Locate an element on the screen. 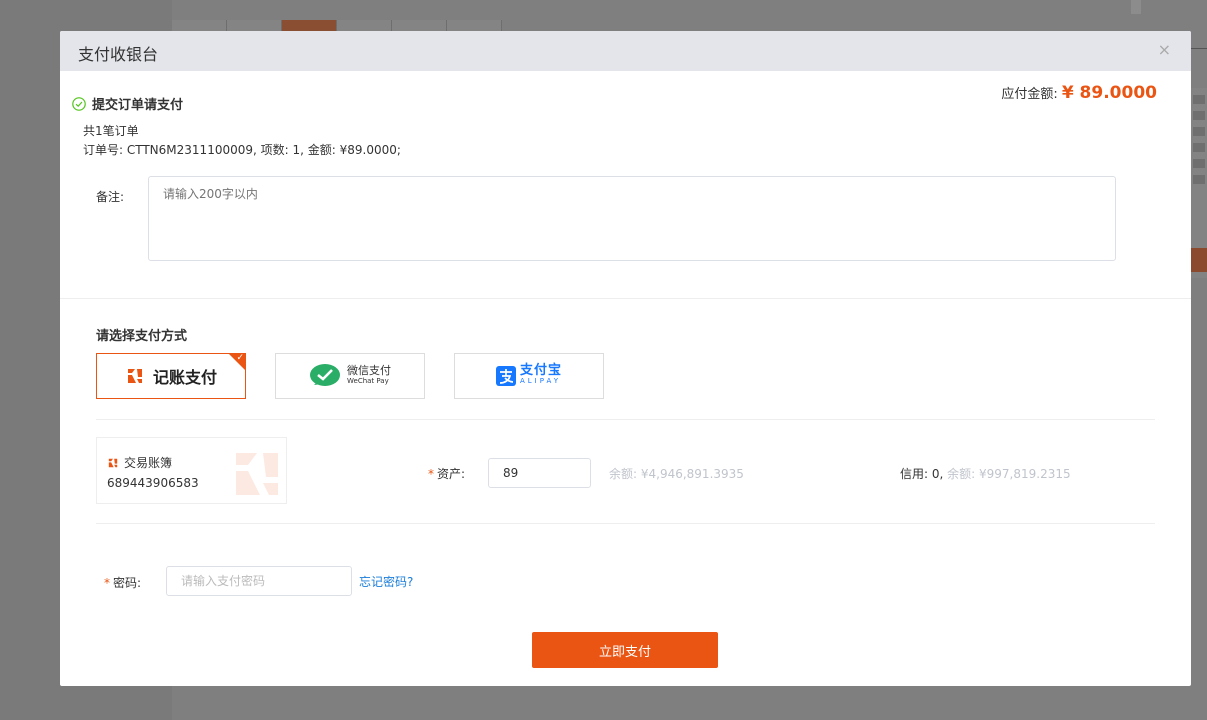 This screenshot has width=1207, height=720. payment-method-title: 请选择支付方式 is located at coordinates (142, 336).